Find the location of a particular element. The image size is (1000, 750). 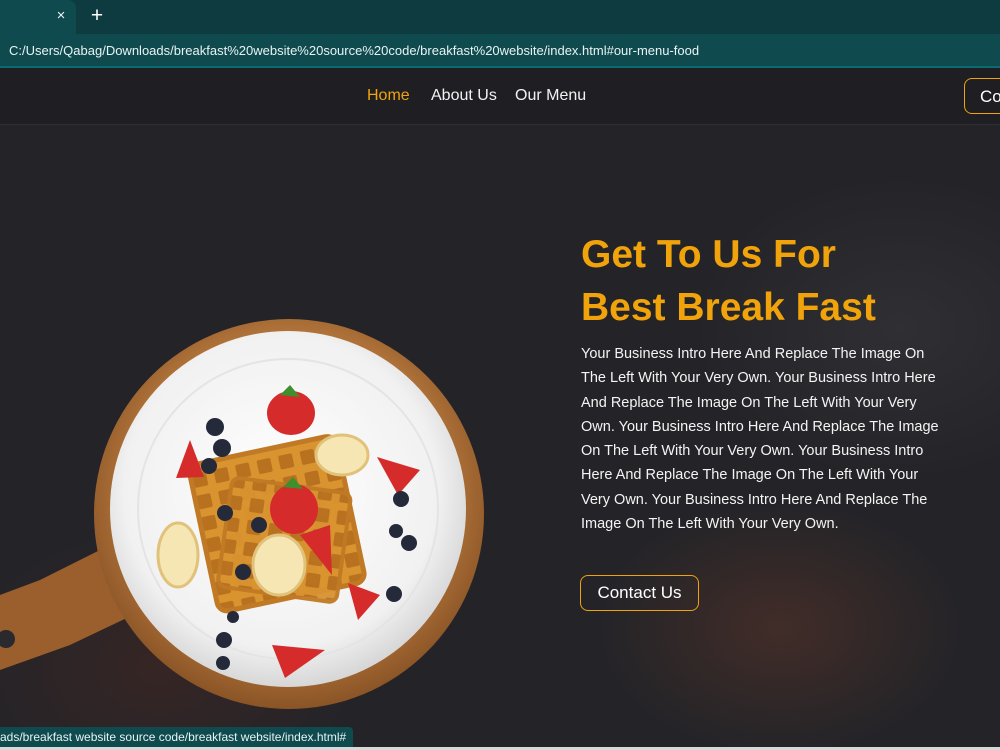

contact-us-button: Contact Us is located at coordinates (639, 593).